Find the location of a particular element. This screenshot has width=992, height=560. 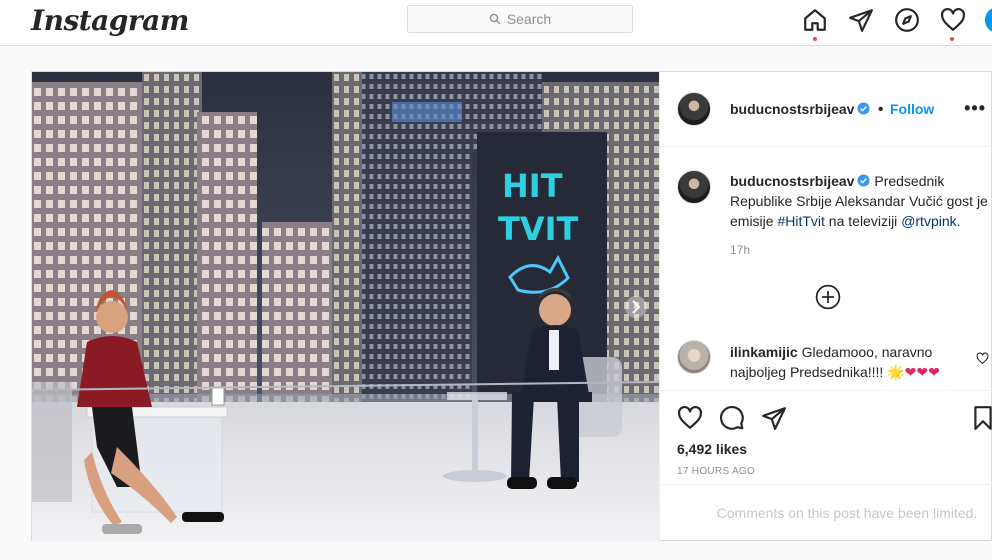

caption-username: buducnostsrbijeav is located at coordinates (792, 181).